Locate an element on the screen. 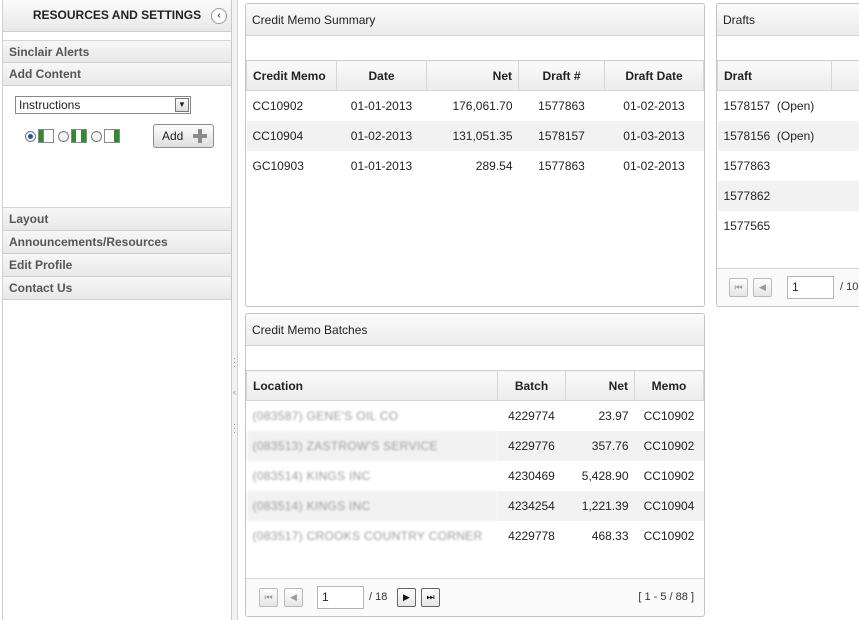 This screenshot has width=859, height=620. cell-draft-date: 01-03-2013 is located at coordinates (654, 135).